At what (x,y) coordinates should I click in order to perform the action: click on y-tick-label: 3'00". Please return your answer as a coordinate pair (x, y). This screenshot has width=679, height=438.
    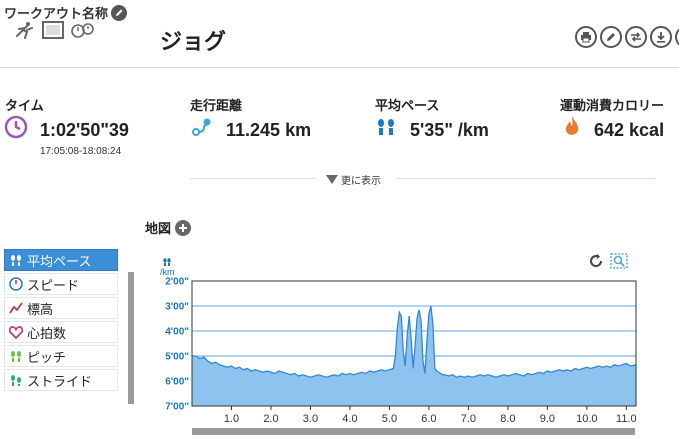
    Looking at the image, I should click on (177, 307).